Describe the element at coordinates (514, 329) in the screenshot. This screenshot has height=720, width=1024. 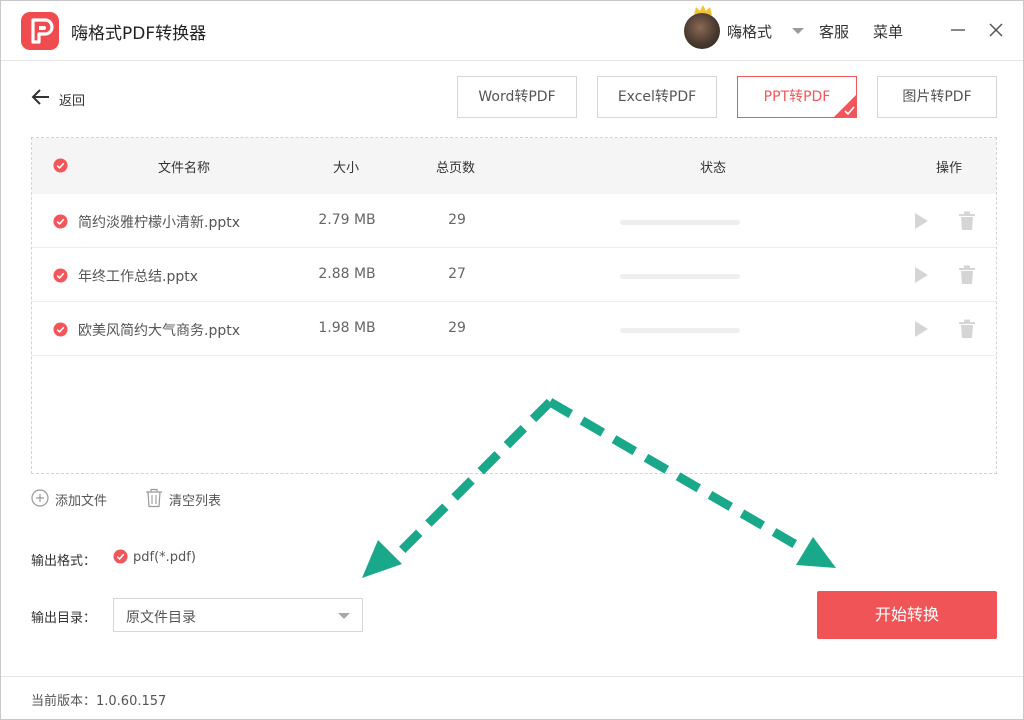
I see `table-row: 欧美风简约大气商务.pptx 1.98 MB 29` at that location.